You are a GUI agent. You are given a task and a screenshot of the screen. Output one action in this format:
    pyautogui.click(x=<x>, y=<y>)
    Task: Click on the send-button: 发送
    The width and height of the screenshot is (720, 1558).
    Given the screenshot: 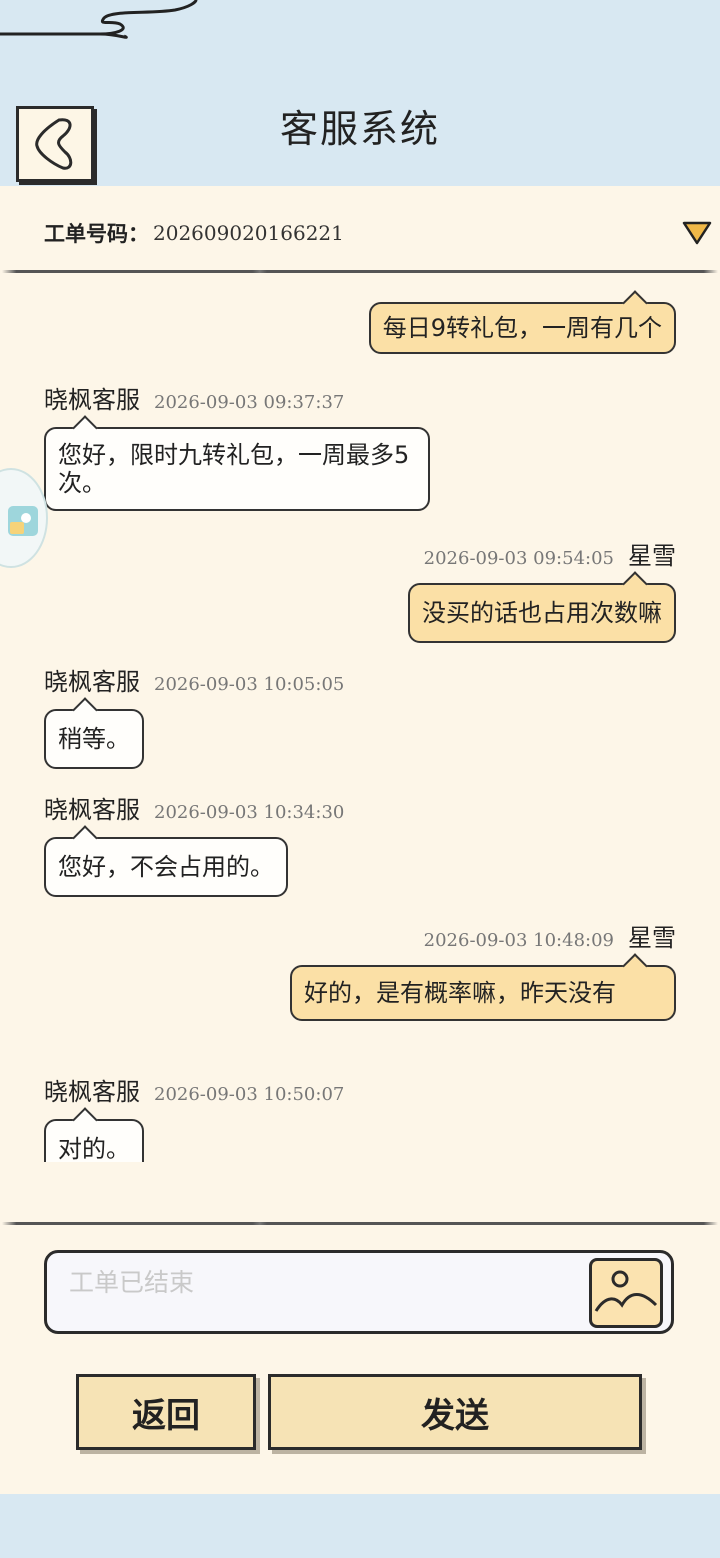 What is the action you would take?
    pyautogui.click(x=455, y=1412)
    